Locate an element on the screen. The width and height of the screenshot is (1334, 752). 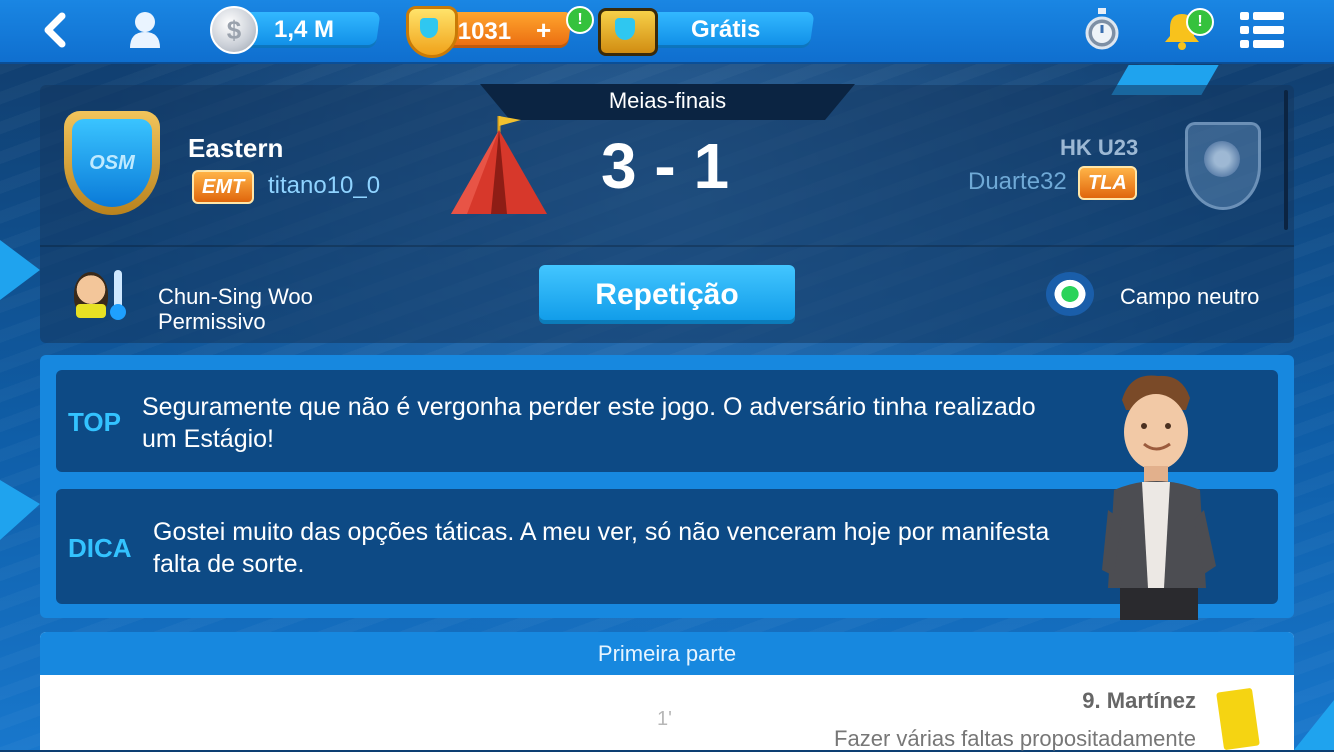
credits-shield-icon is located at coordinates (432, 32).